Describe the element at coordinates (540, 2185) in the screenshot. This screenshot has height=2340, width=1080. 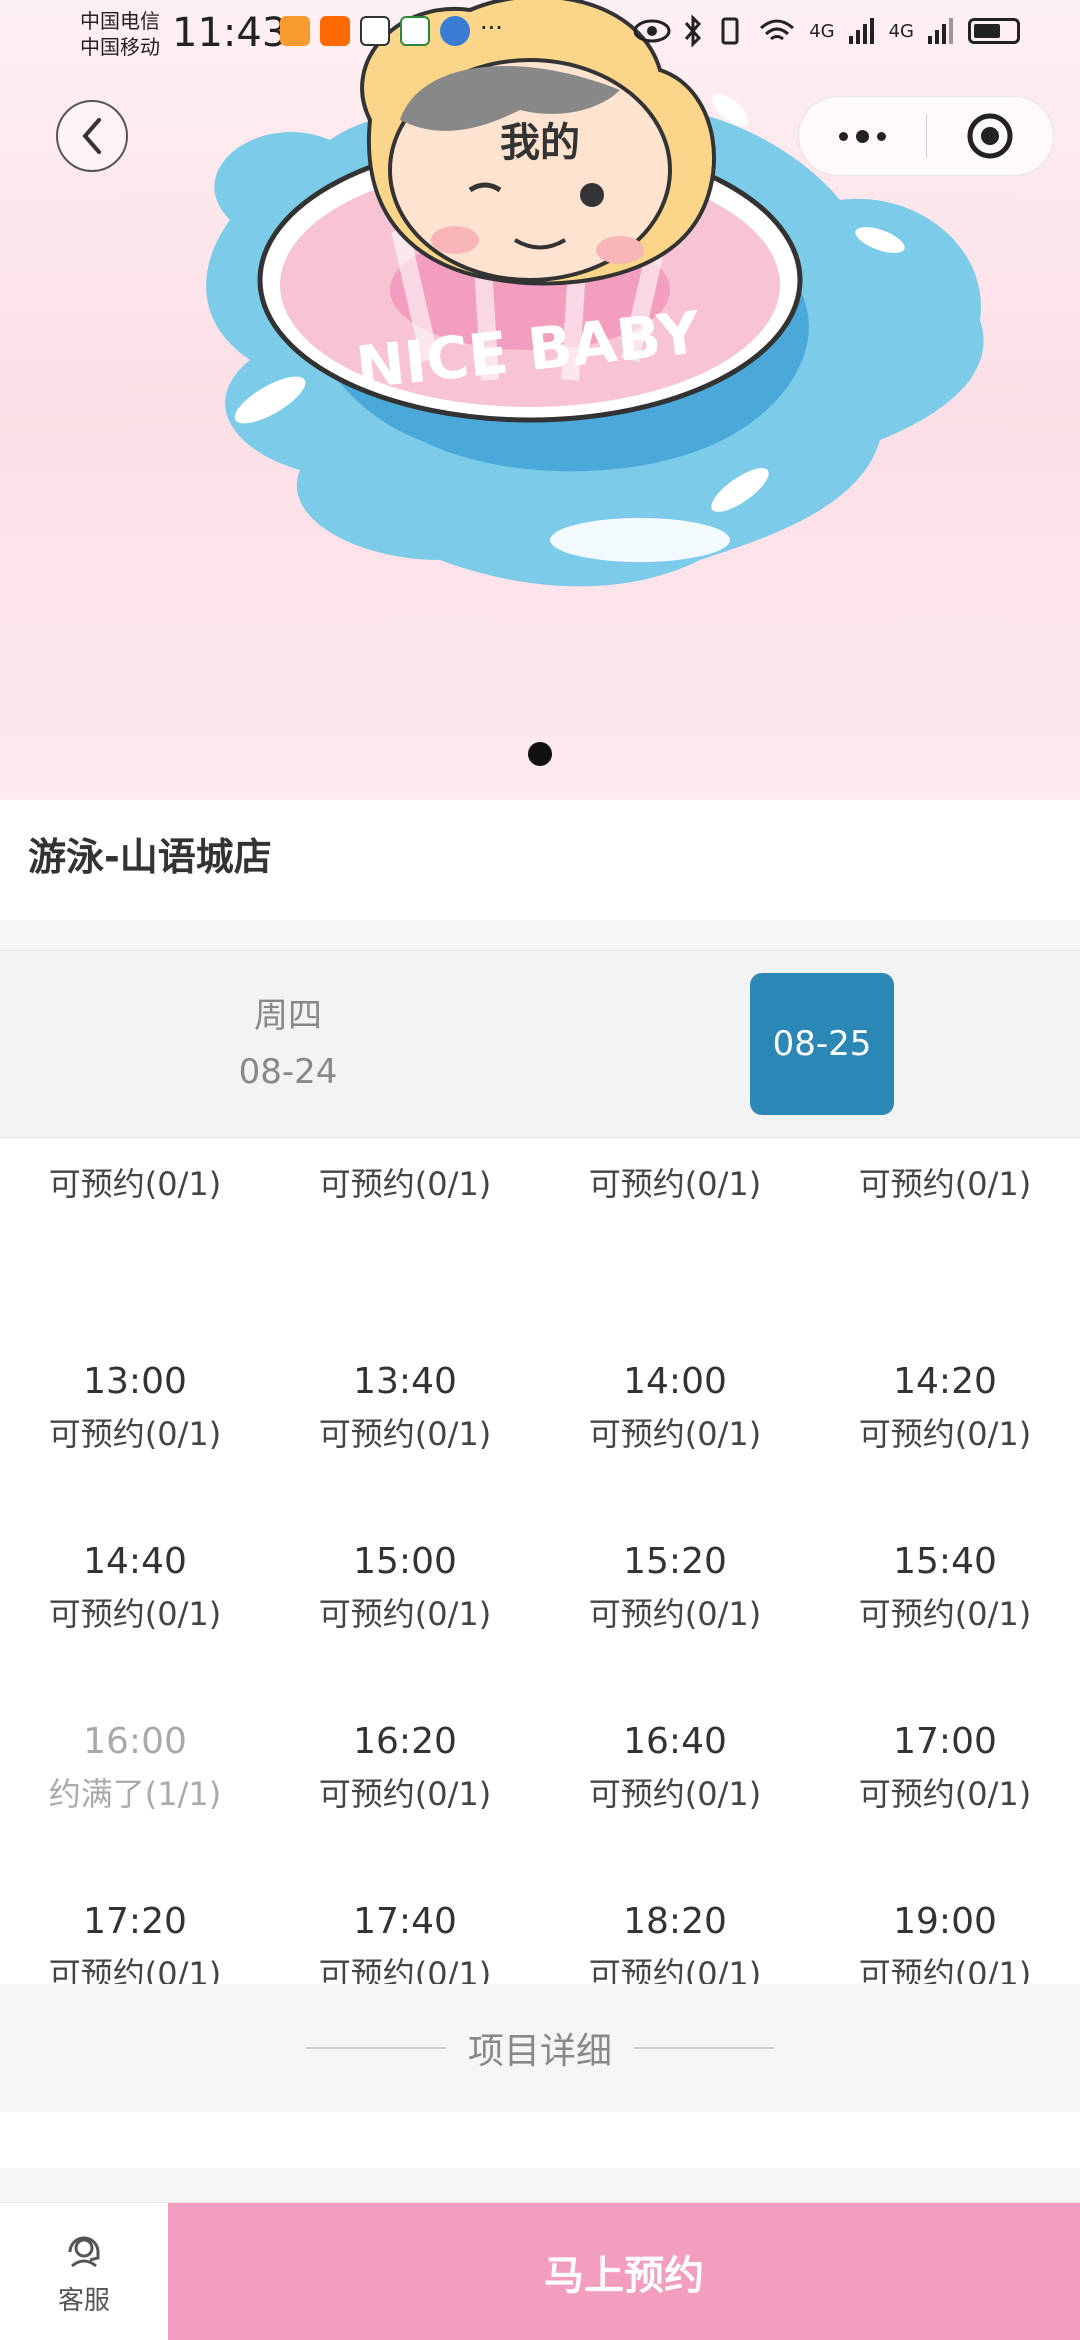
I see `section-gap-bottom` at that location.